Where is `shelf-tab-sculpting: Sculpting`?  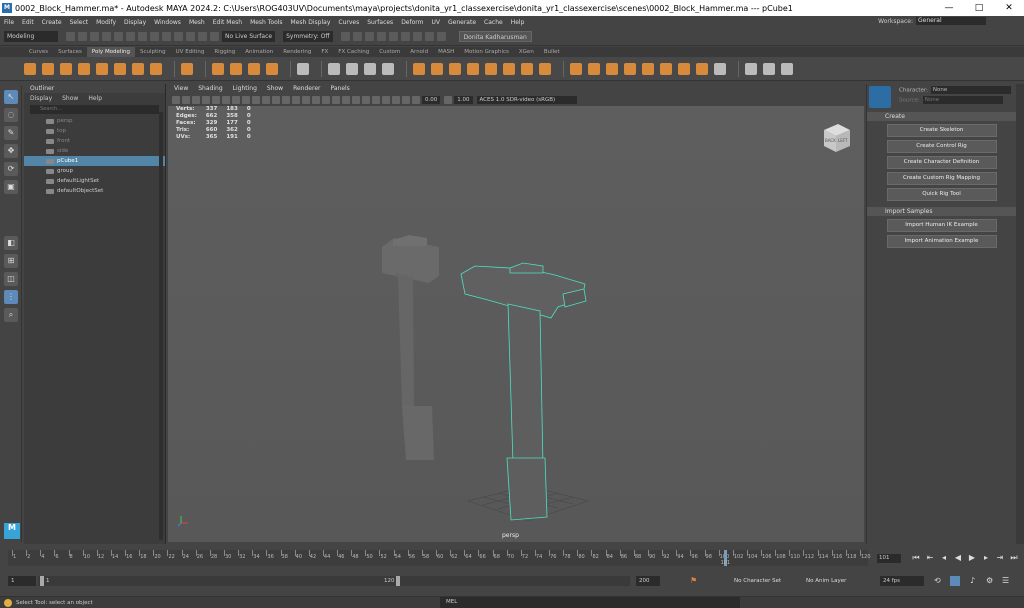 shelf-tab-sculpting: Sculpting is located at coordinates (153, 52).